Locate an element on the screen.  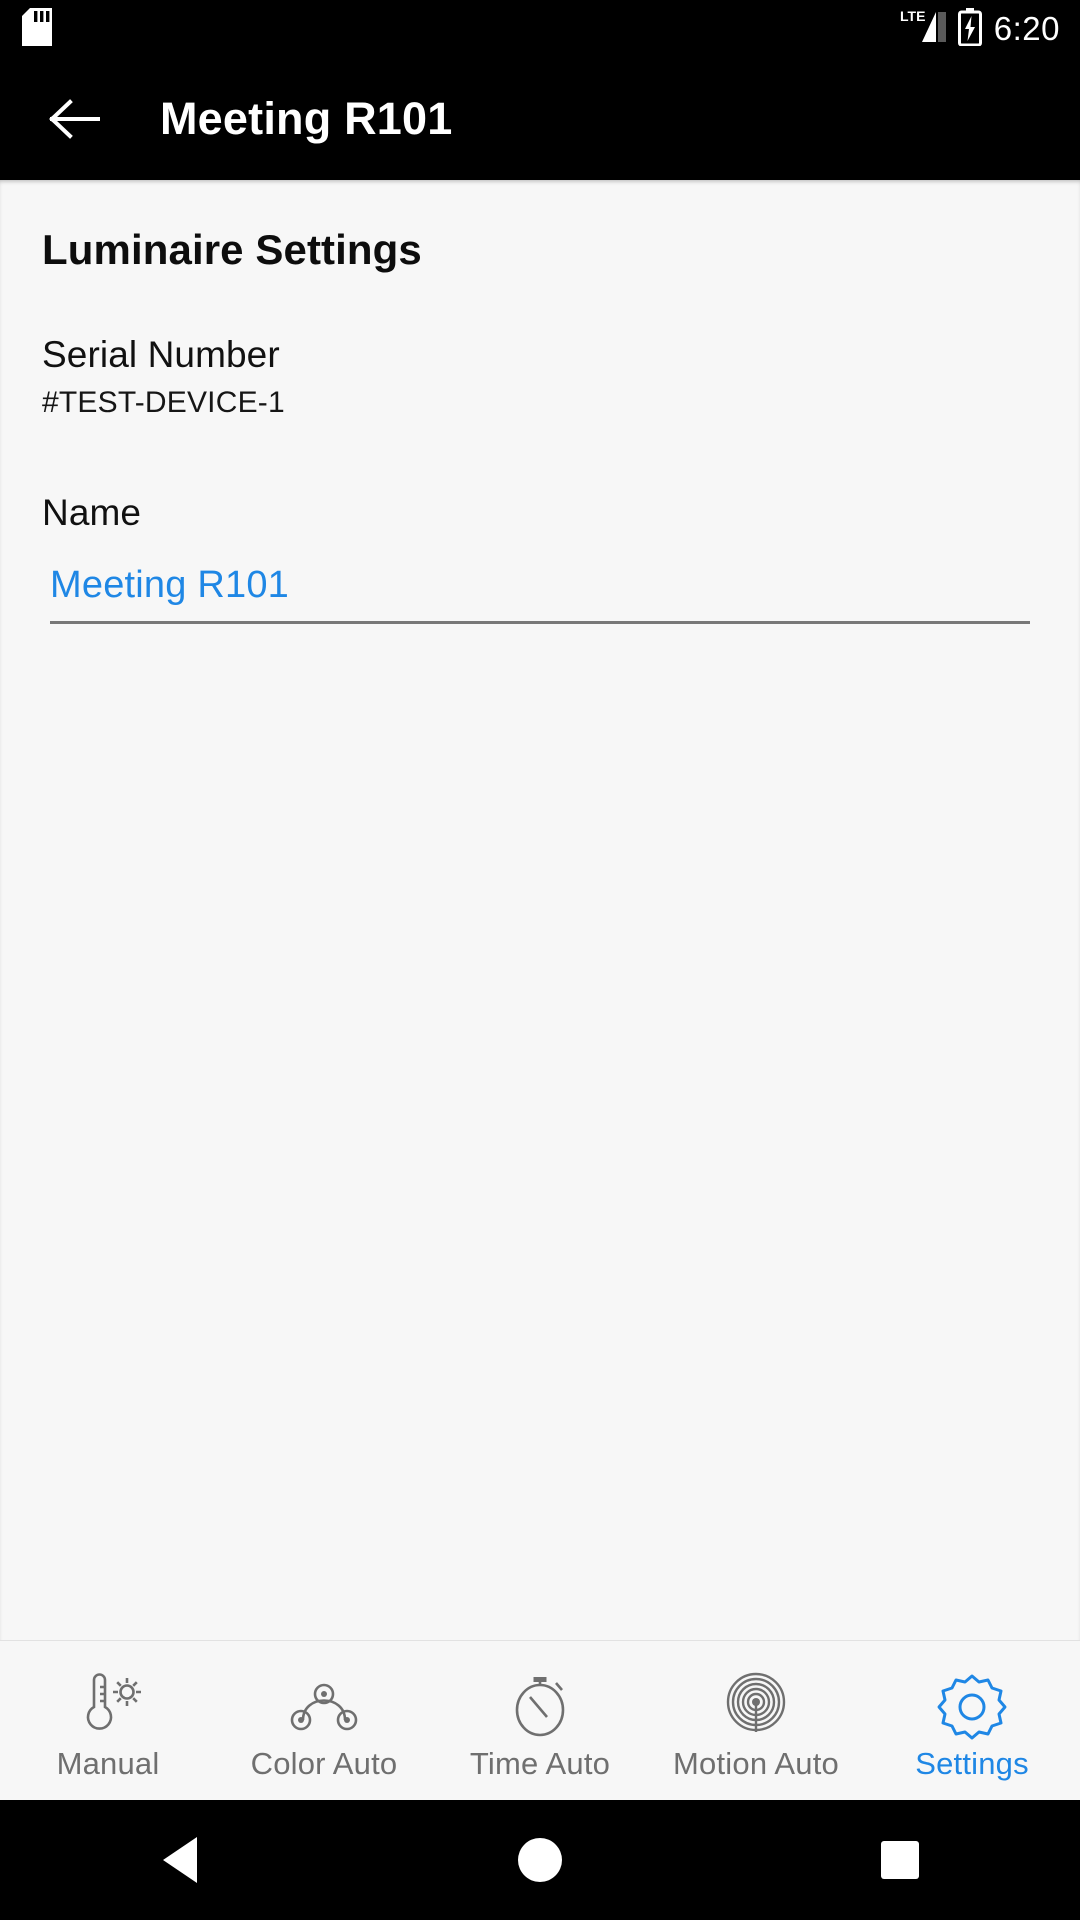
name-input is located at coordinates (540, 594).